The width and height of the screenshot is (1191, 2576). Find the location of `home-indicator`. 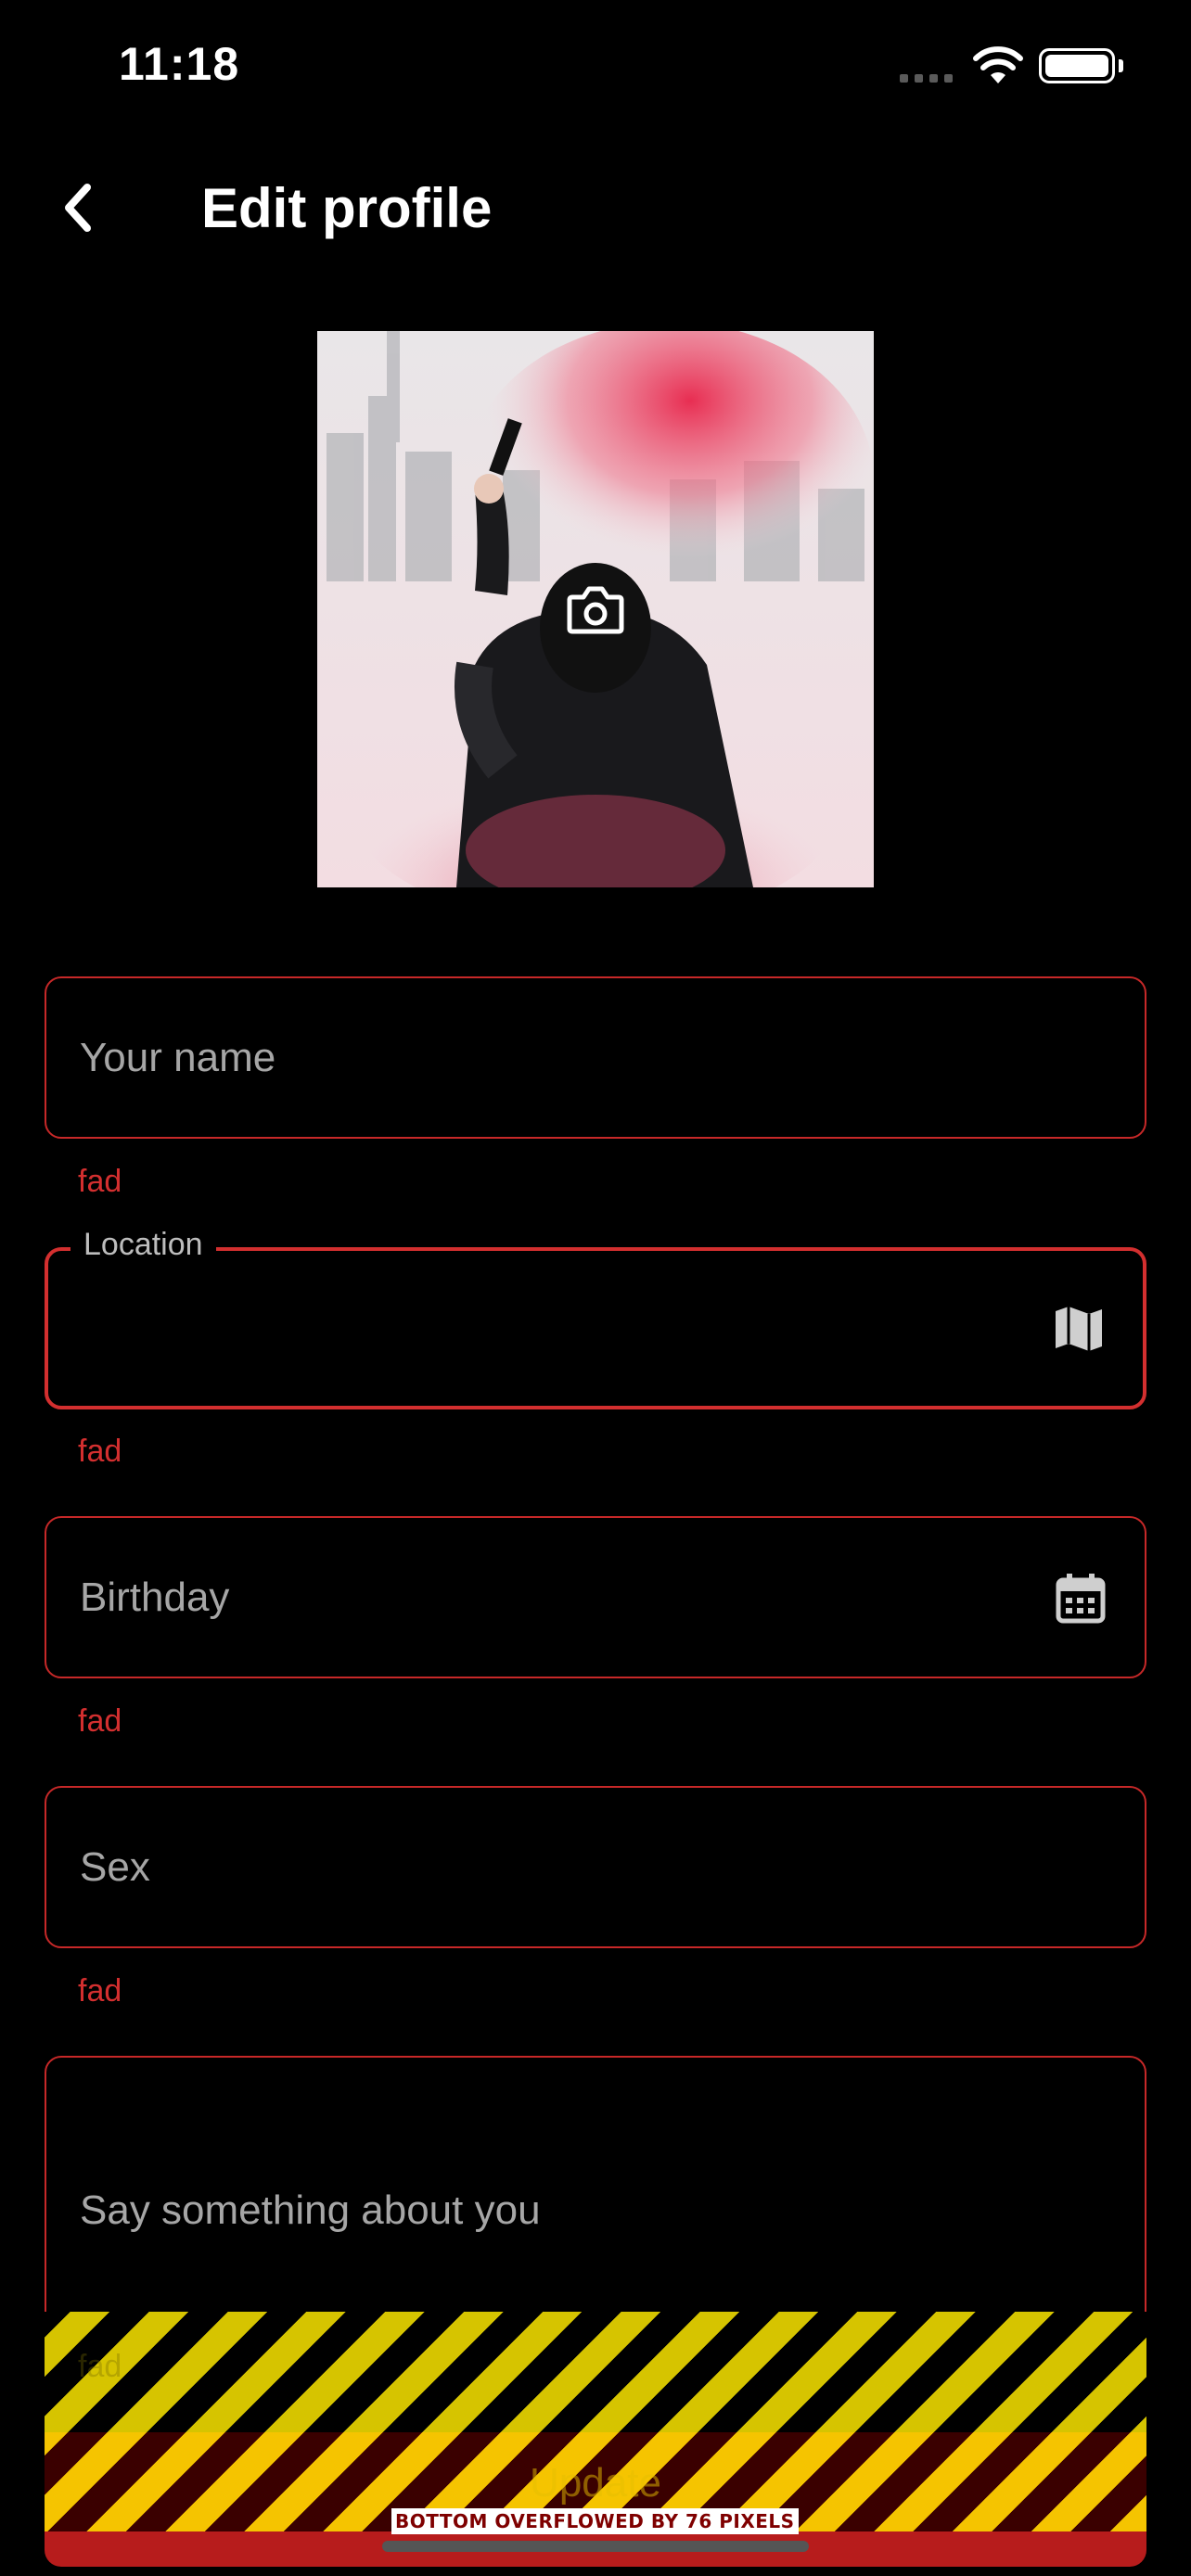

home-indicator is located at coordinates (595, 2546).